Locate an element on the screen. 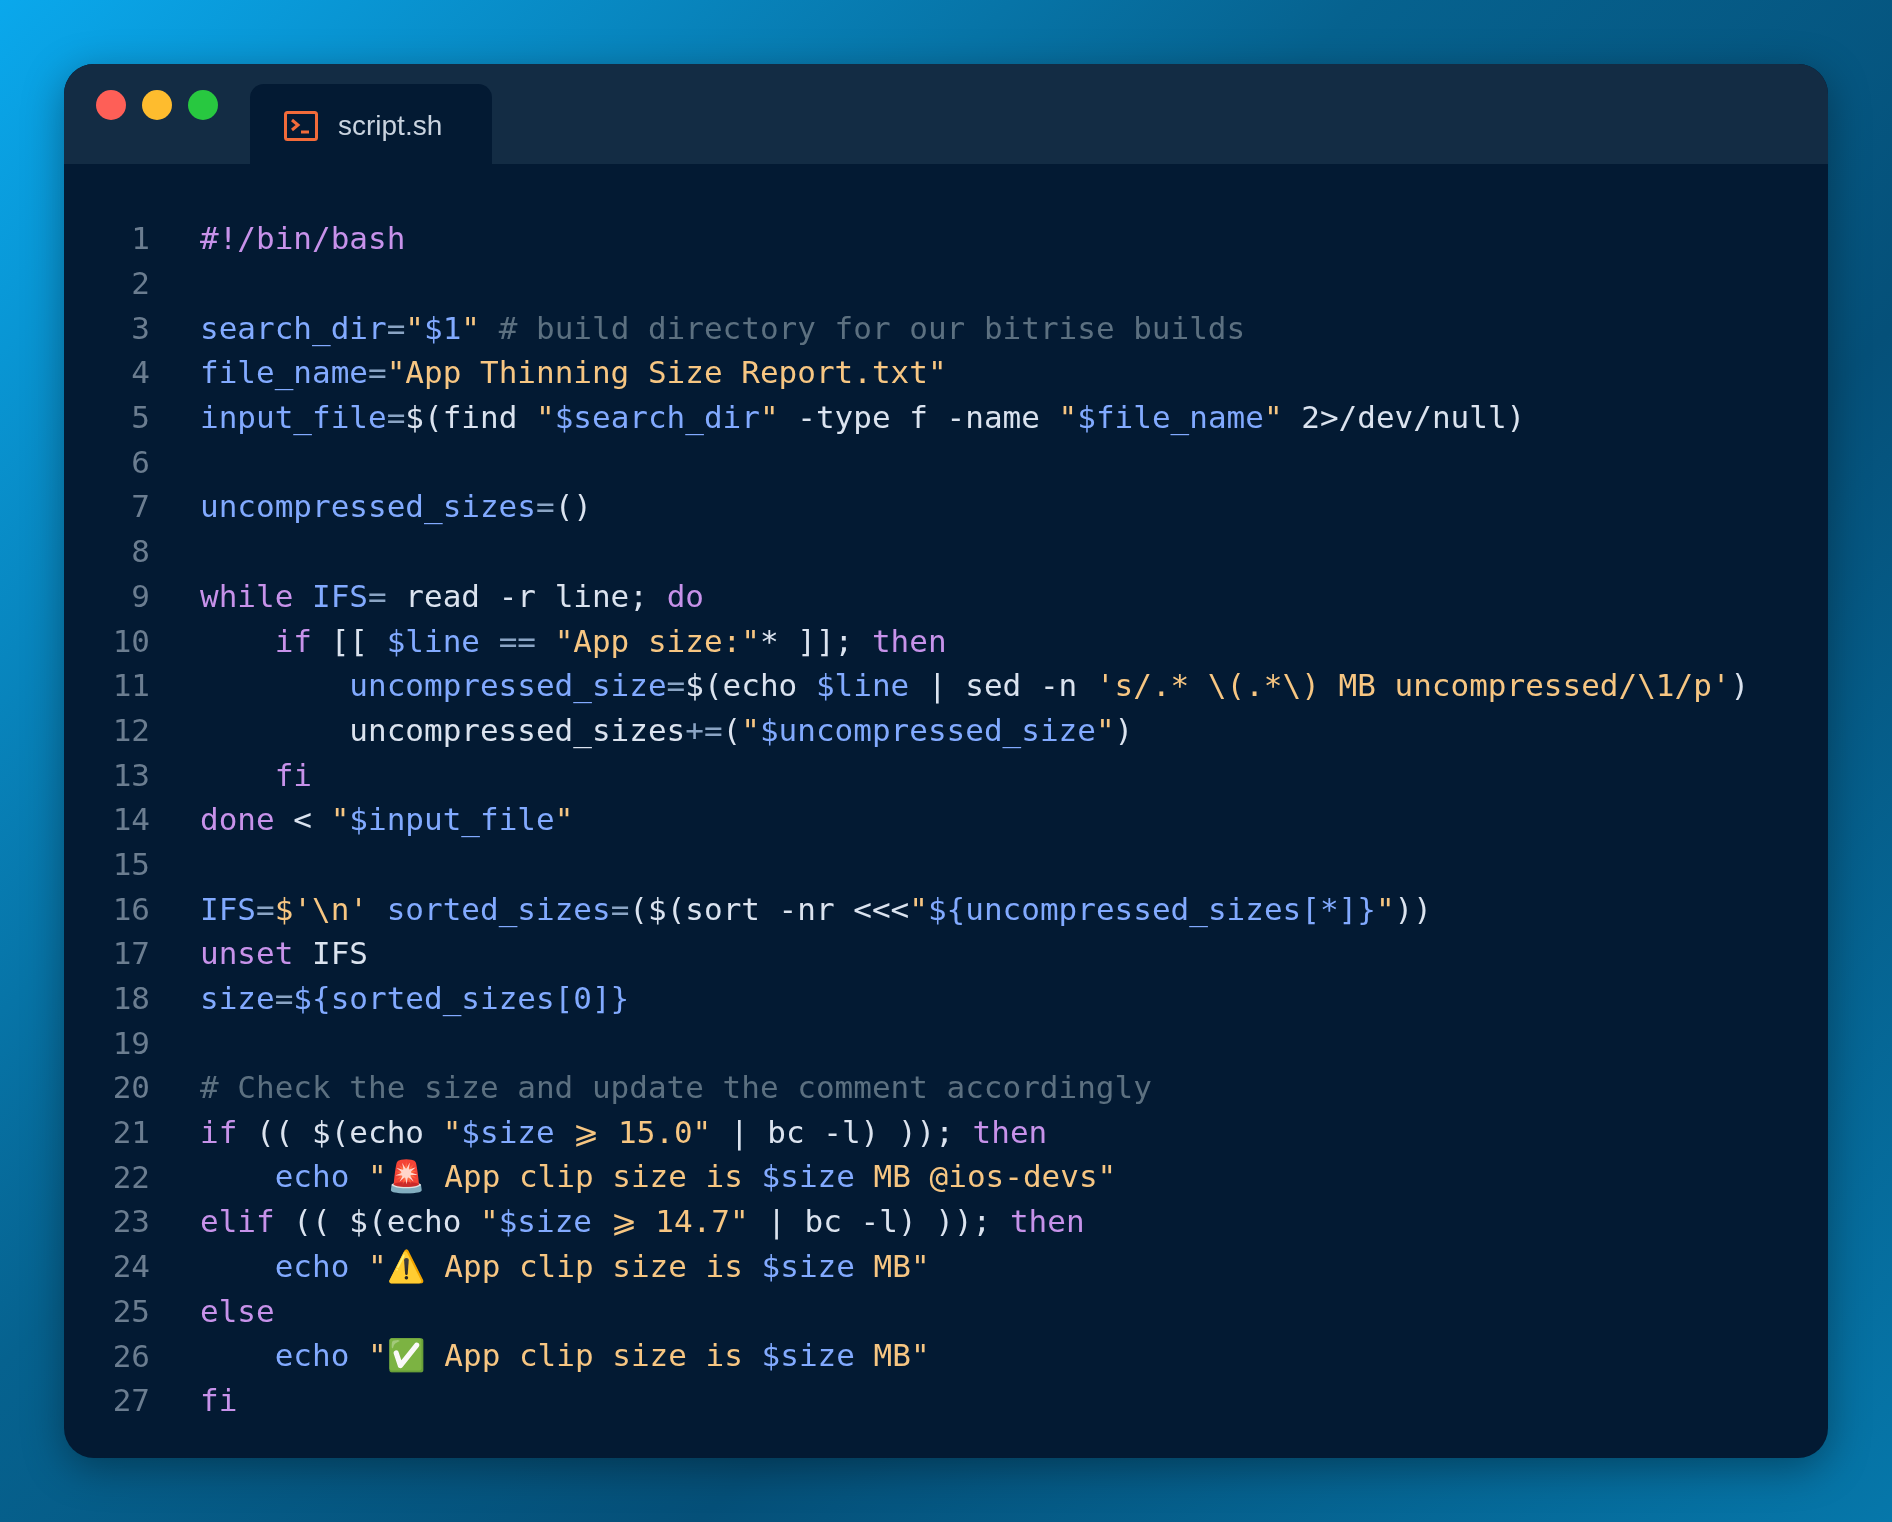 The width and height of the screenshot is (1892, 1522). code-line: elif (( $(echo "$size ⩾ 14.7" | bc -l) )); then is located at coordinates (642, 1221).